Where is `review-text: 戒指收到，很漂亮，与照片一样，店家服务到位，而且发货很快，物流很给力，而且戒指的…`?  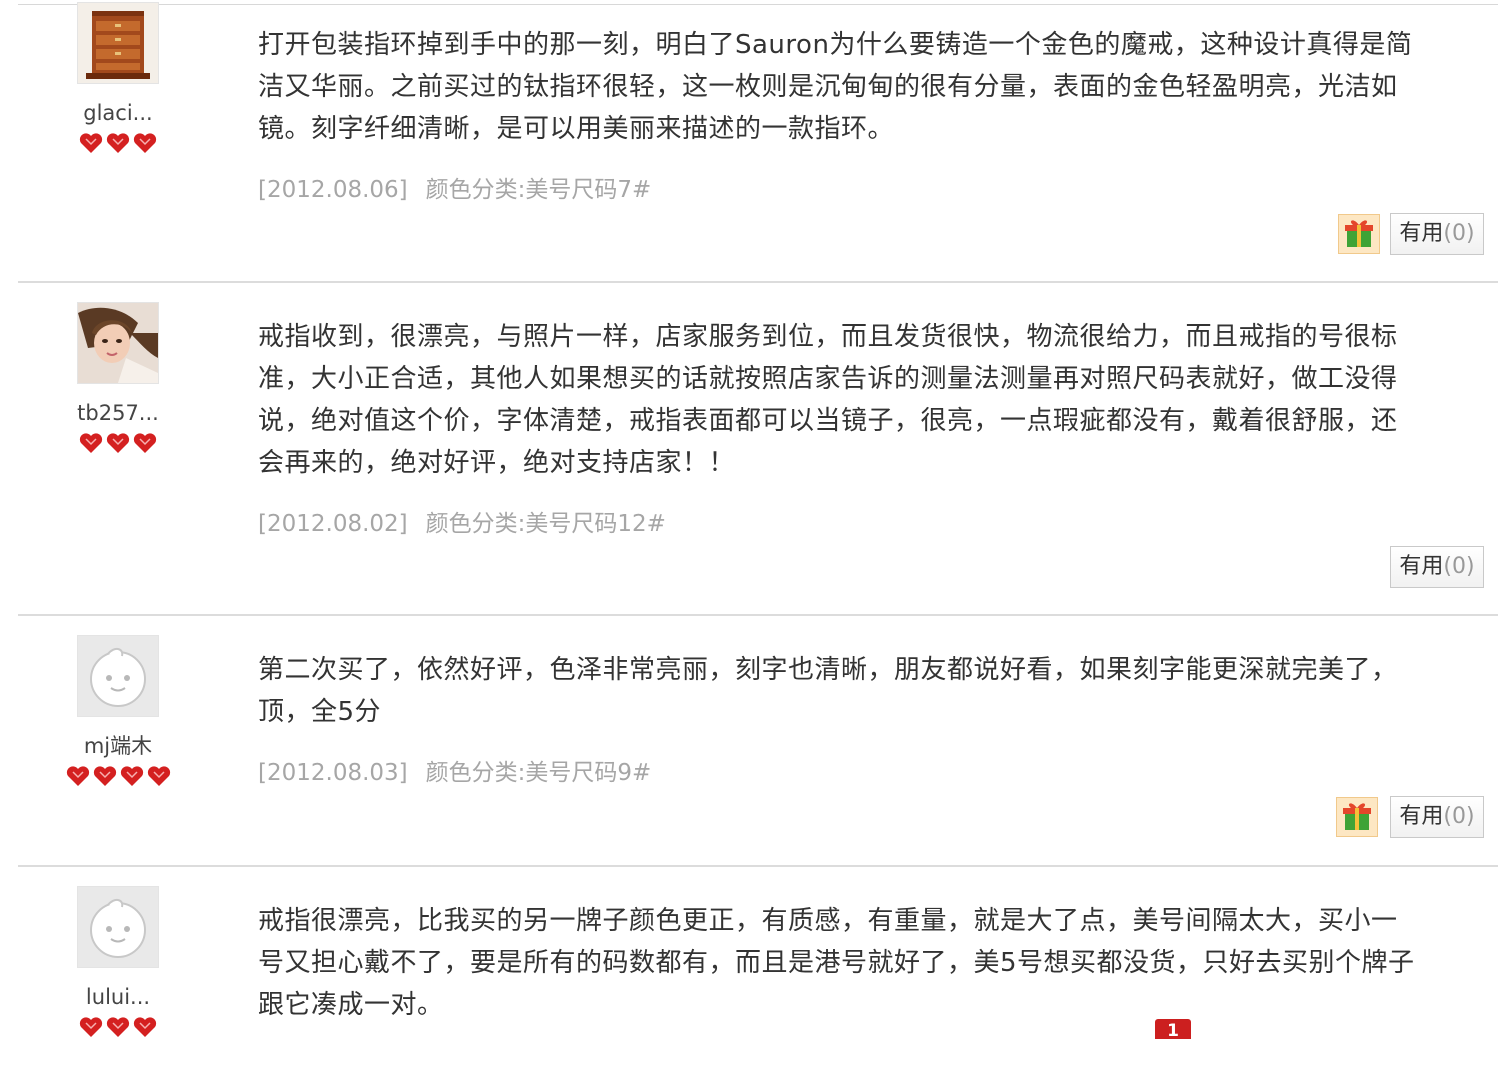
review-text: 戒指收到，很漂亮，与照片一样，店家服务到位，而且发货很快，物流很给力，而且戒指的… is located at coordinates (828, 400).